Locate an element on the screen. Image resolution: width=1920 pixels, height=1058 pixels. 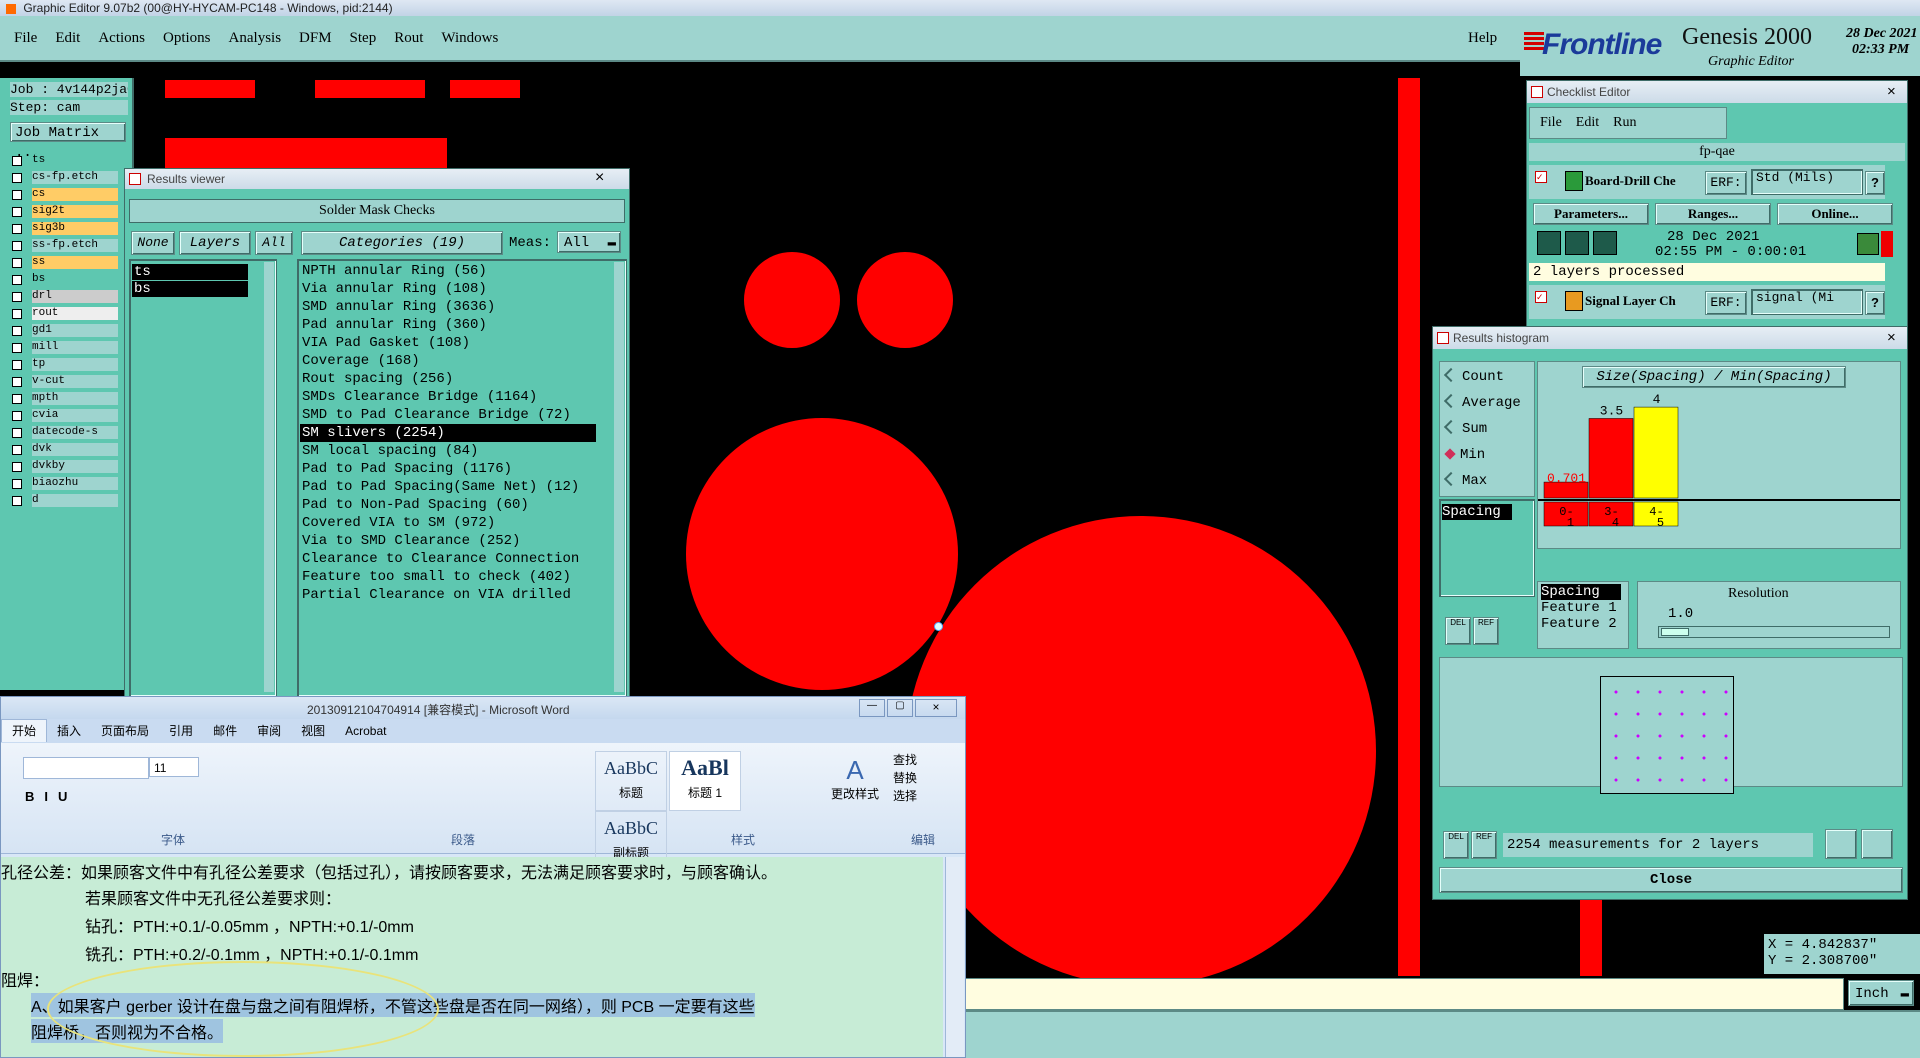
layer-row: dvkby is located at coordinates (70, 466).